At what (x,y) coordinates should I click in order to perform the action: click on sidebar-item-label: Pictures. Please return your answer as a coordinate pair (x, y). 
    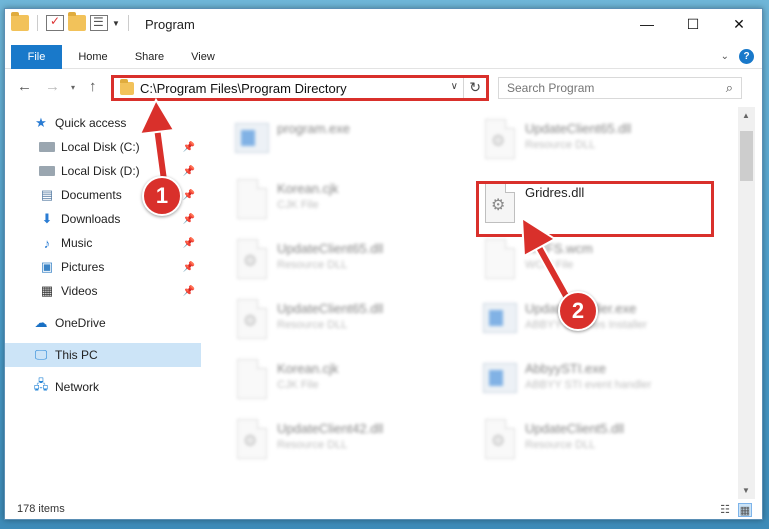
    Looking at the image, I should click on (83, 267).